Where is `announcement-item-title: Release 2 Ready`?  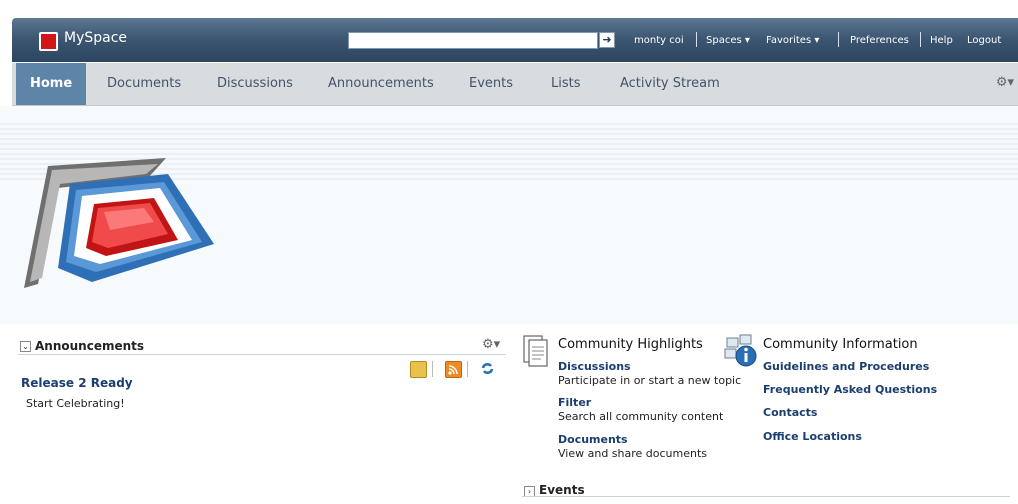 announcement-item-title: Release 2 Ready is located at coordinates (77, 383).